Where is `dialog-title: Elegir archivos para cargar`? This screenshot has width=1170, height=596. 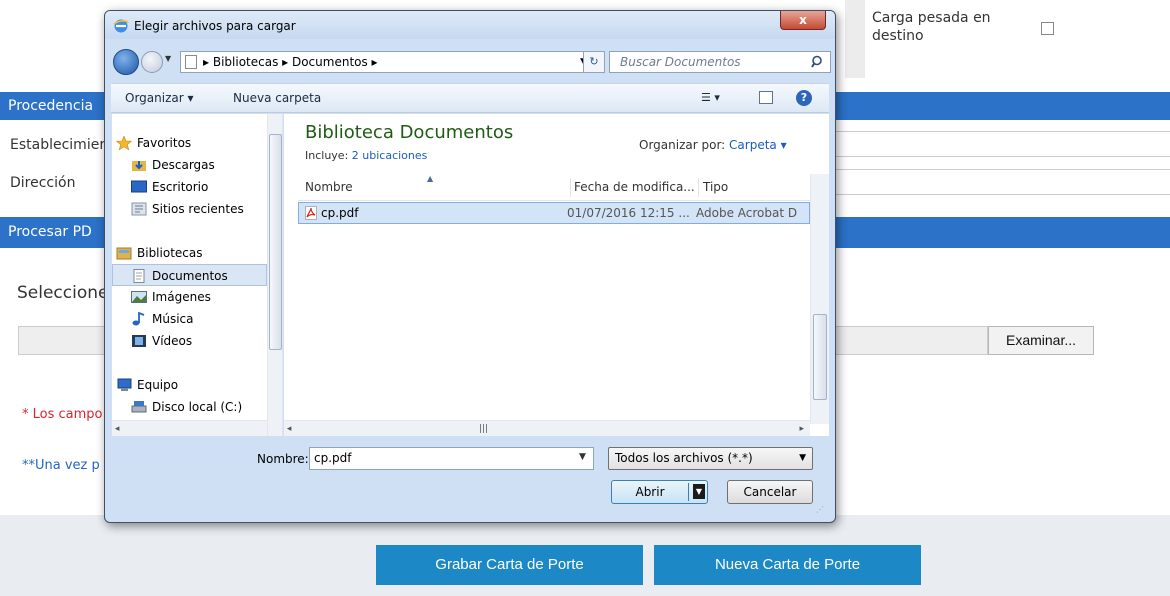
dialog-title: Elegir archivos para cargar is located at coordinates (215, 26).